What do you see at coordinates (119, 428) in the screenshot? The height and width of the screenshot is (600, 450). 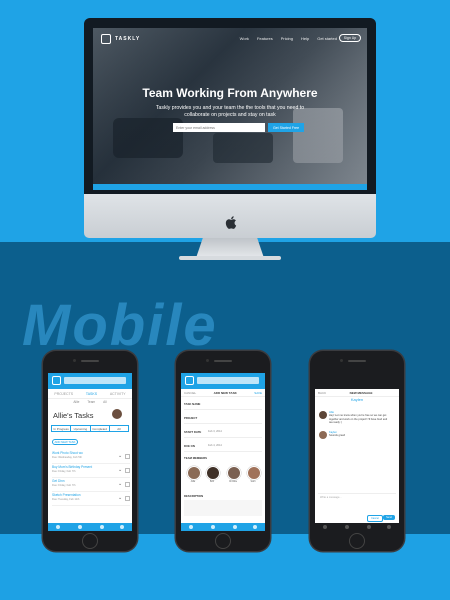 I see `filter-option: All` at bounding box center [119, 428].